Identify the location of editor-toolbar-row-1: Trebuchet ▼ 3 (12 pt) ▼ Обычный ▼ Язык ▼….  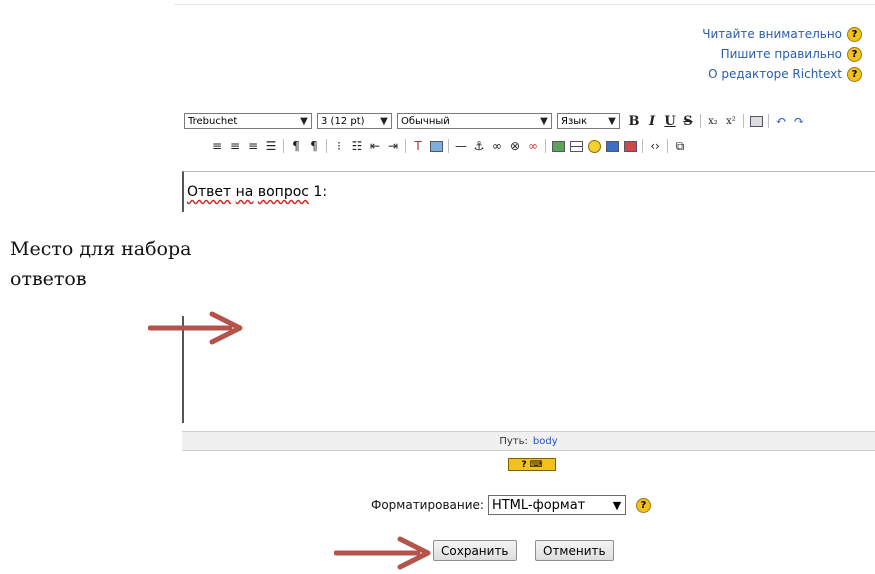
(496, 121).